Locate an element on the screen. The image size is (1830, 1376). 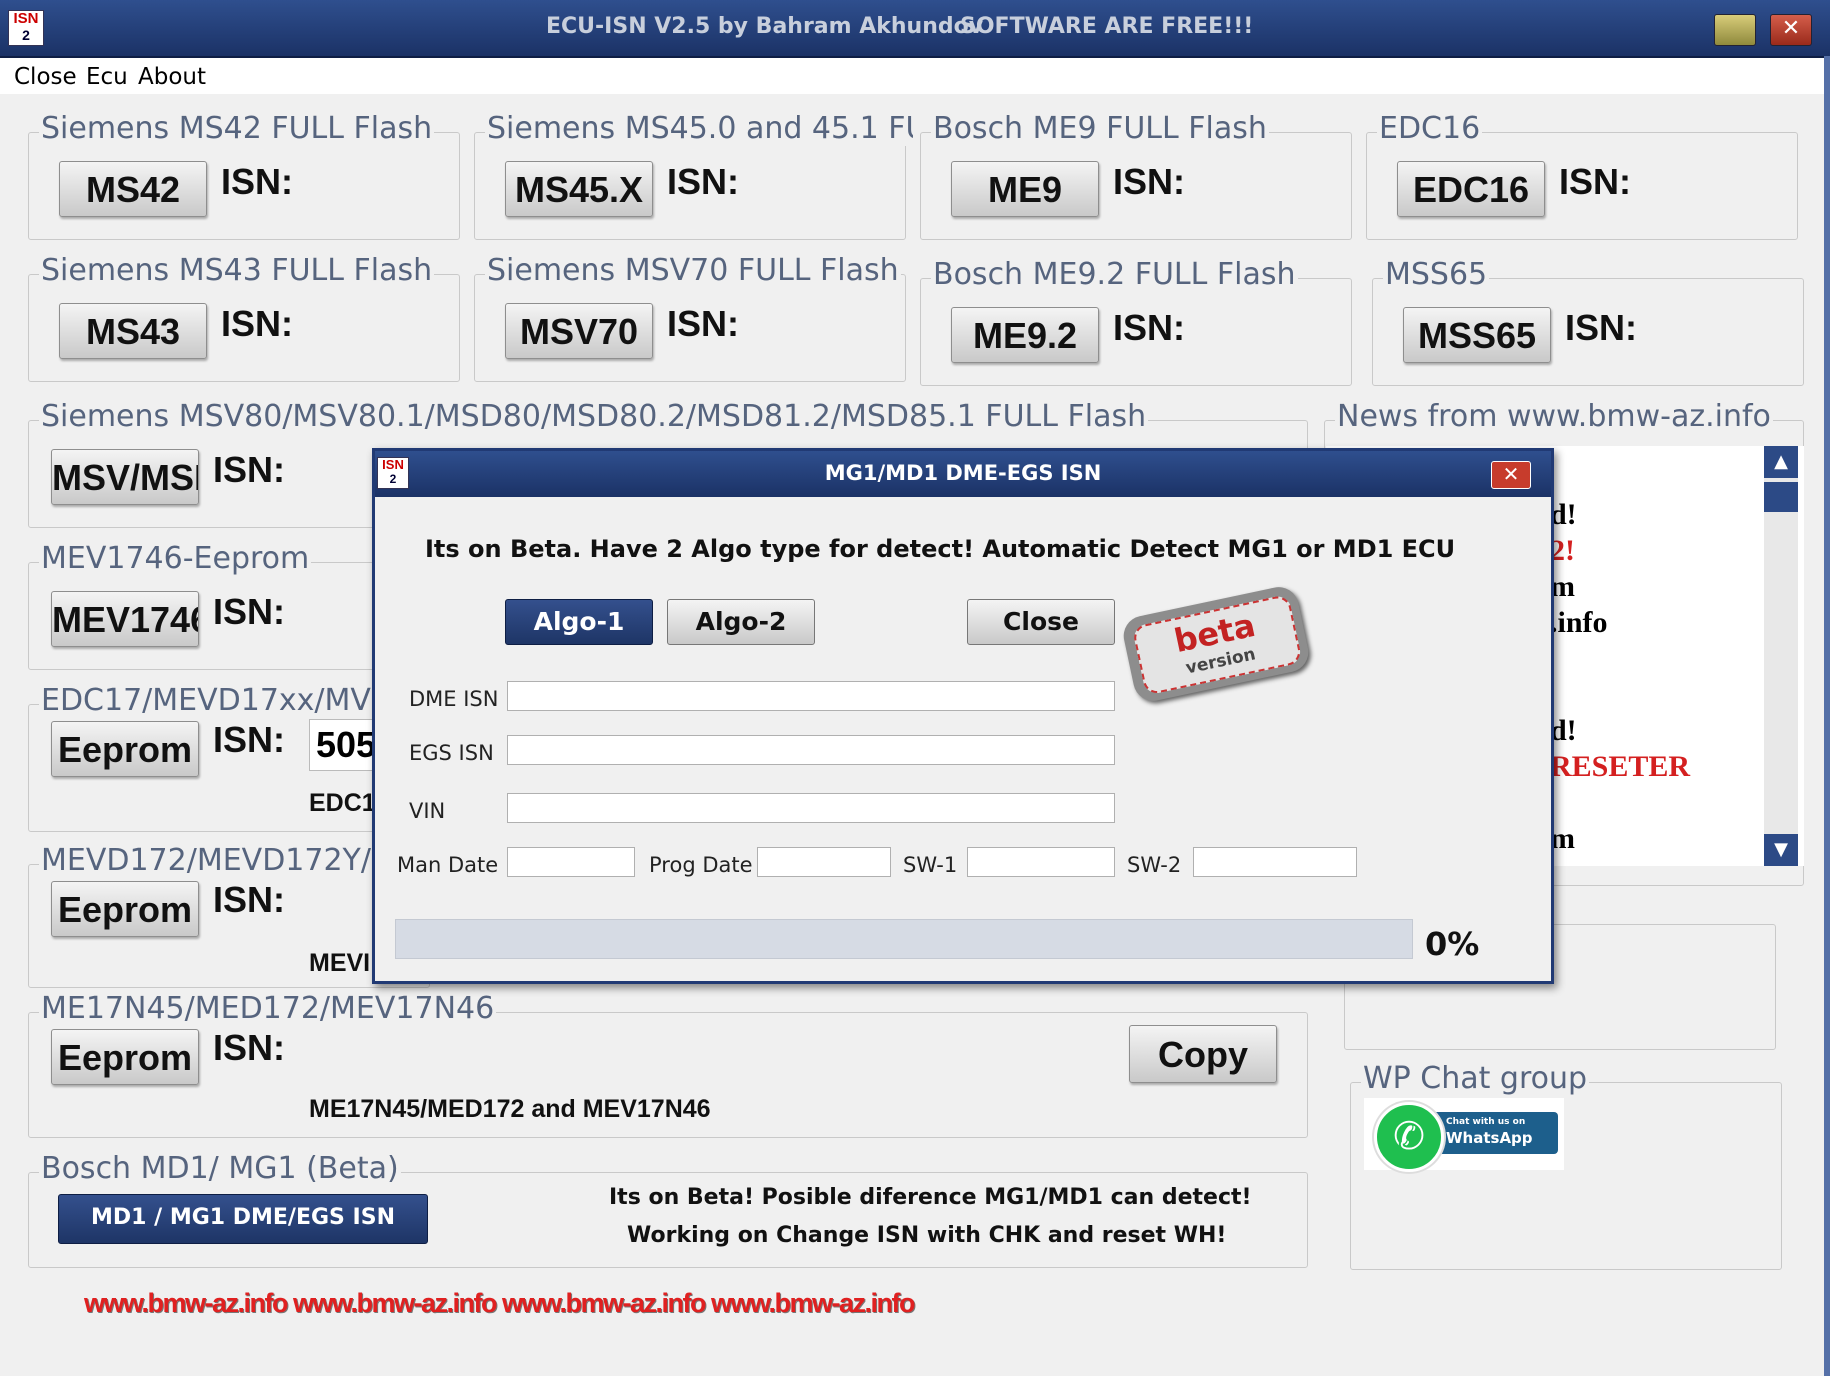
md1-mg1-dme-egs-button: MD1 / MG1 DME/EGS ISN is located at coordinates (243, 1219).